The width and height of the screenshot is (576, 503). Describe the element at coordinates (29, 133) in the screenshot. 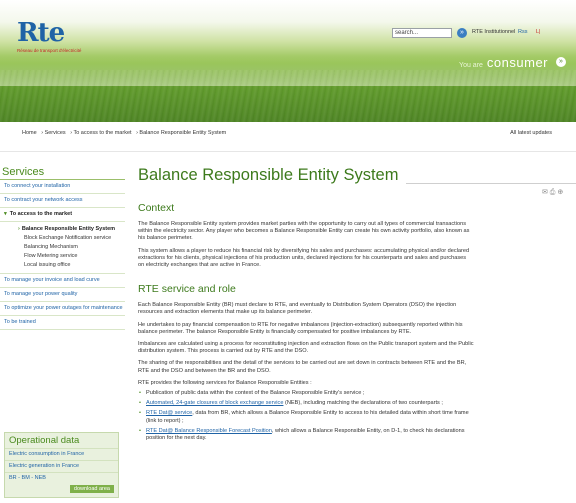

I see `breadcrumb-home: Home` at that location.